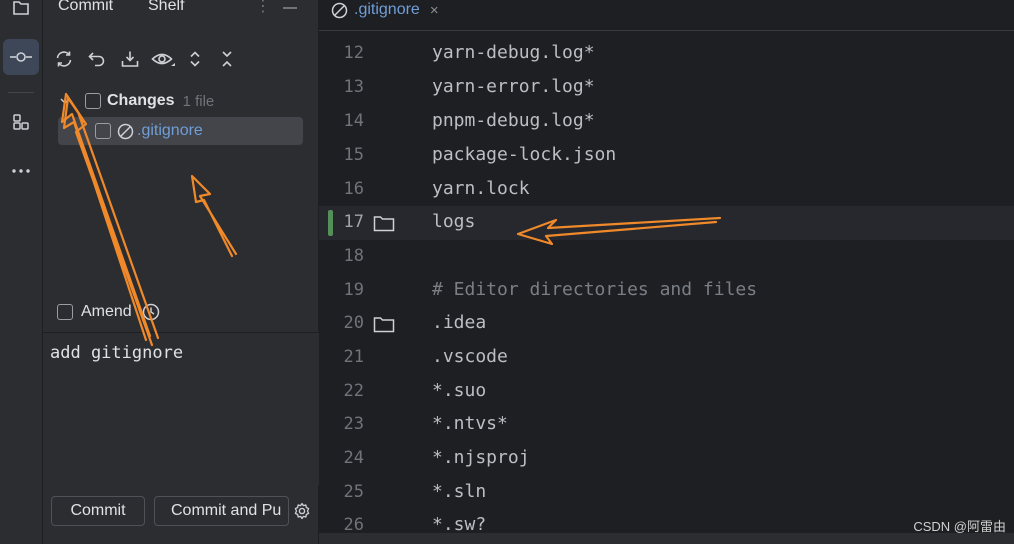 The image size is (1014, 544). Describe the element at coordinates (513, 120) in the screenshot. I see `code-text: pnpm-debug.log*` at that location.